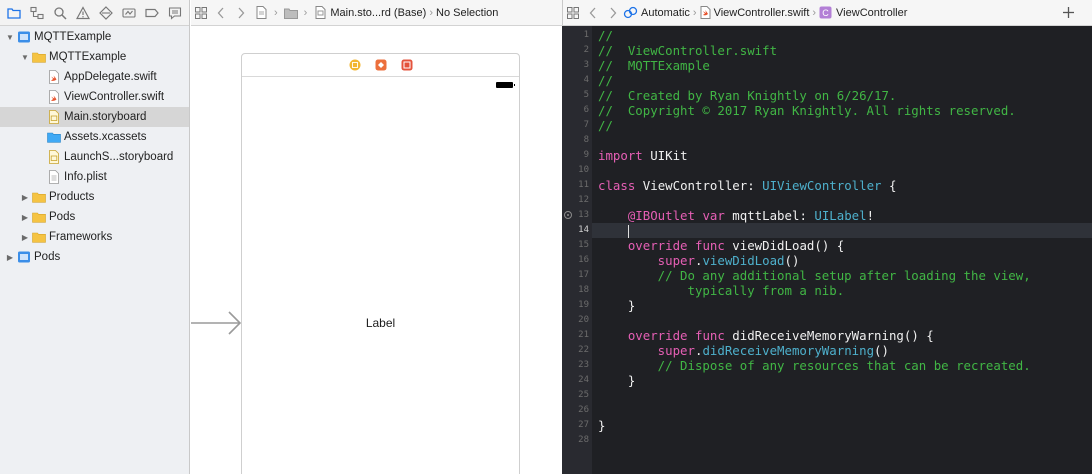  I want to click on chevron-right-icon, so click(241, 12).